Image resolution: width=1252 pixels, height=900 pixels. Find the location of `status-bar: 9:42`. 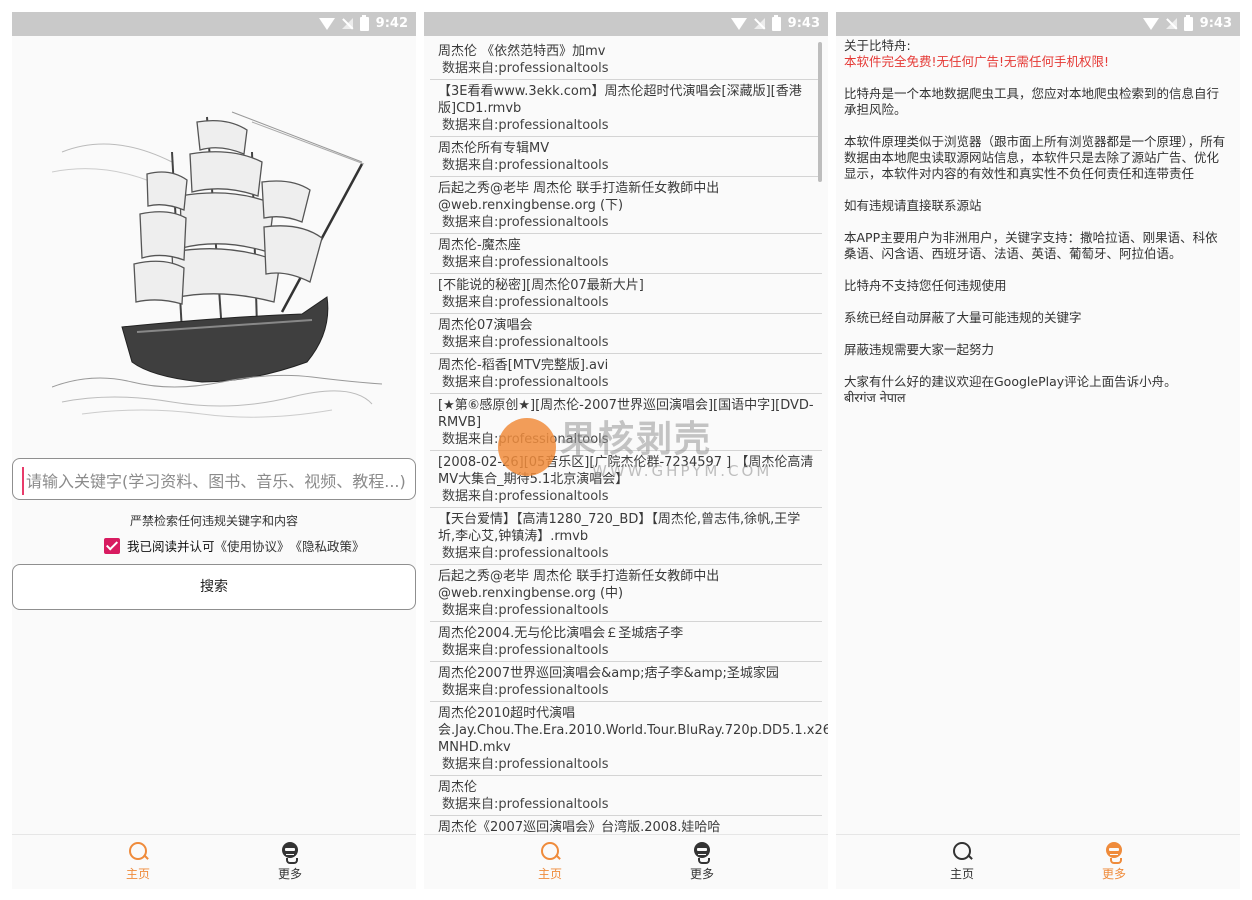

status-bar: 9:42 is located at coordinates (214, 24).